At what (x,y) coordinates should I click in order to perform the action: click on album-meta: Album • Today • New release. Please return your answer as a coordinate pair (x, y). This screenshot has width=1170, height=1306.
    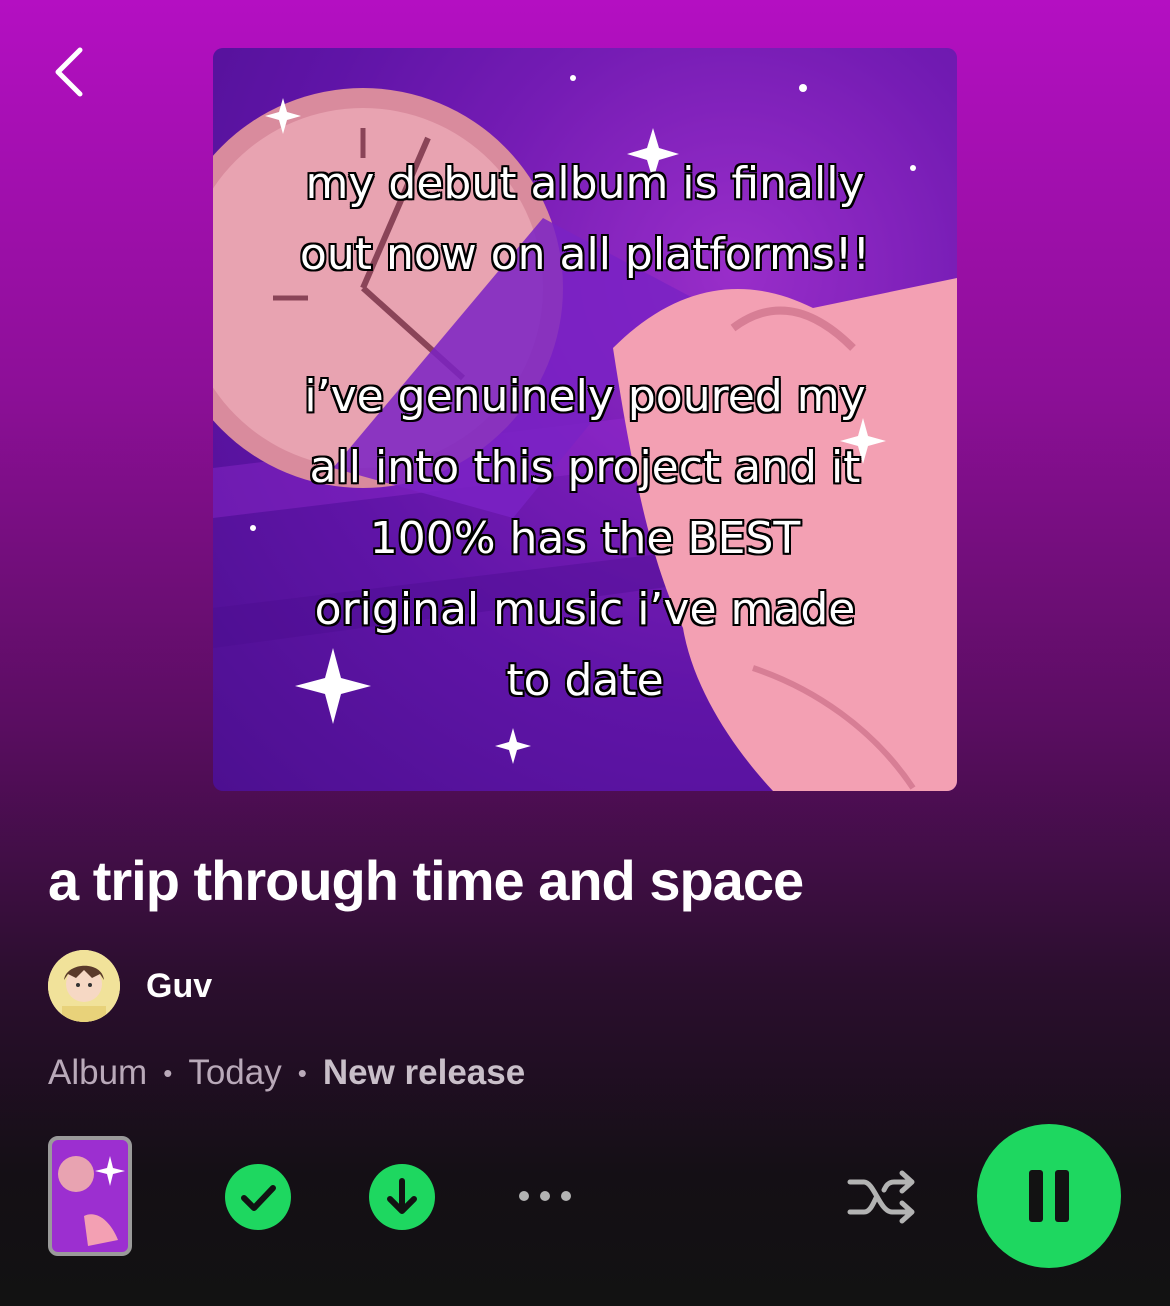
    Looking at the image, I should click on (286, 1073).